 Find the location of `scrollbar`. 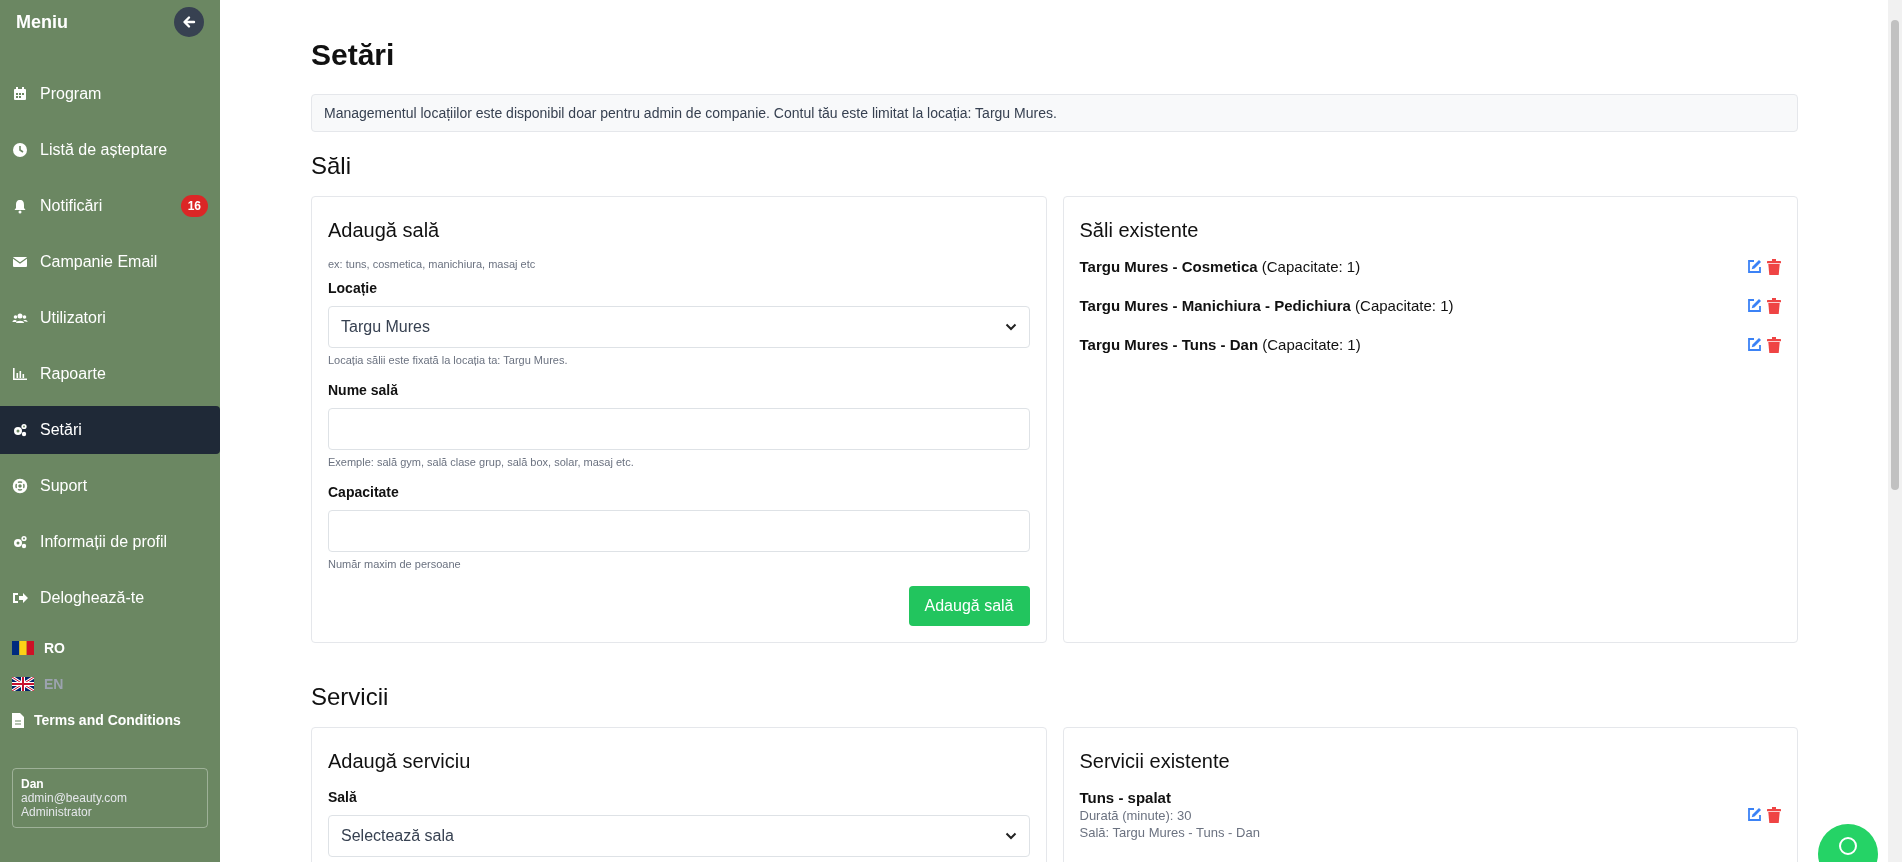

scrollbar is located at coordinates (1895, 431).